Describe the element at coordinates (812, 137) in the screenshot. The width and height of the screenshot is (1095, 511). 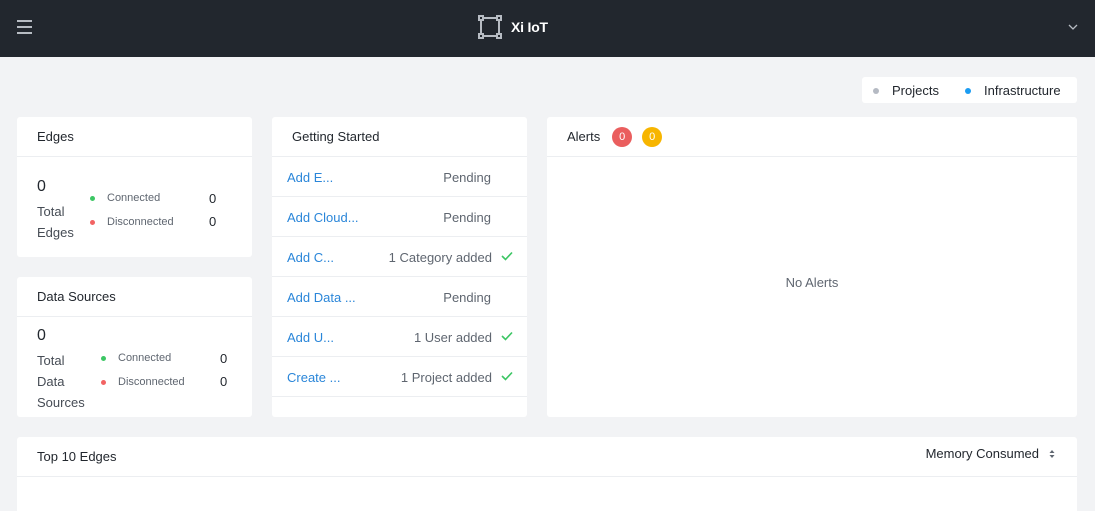
I see `alerts-header: Alerts 0 0` at that location.